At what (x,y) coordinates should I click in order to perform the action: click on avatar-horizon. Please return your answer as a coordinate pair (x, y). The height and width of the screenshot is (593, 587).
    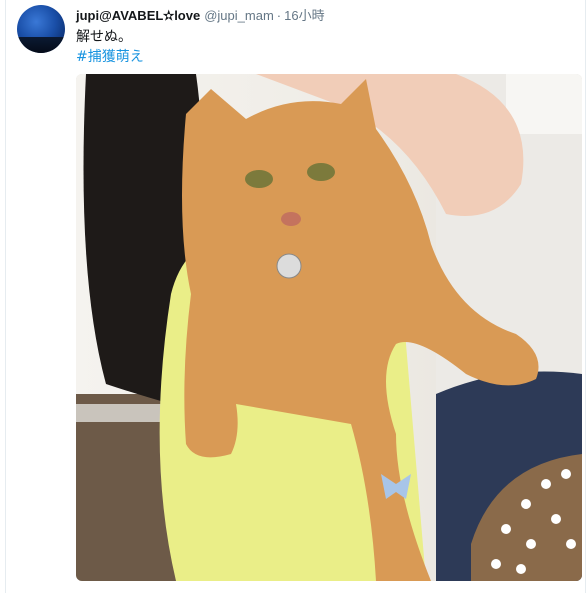
    Looking at the image, I should click on (41, 45).